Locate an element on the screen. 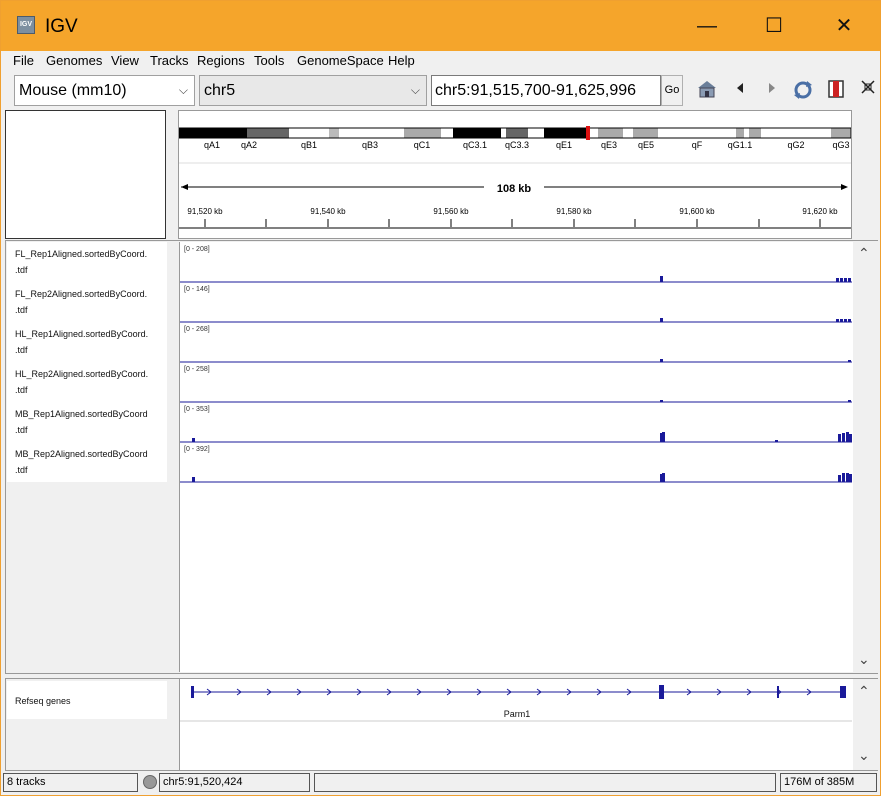 The width and height of the screenshot is (881, 796). ruler-tick-label: 91,600 kb is located at coordinates (697, 211).